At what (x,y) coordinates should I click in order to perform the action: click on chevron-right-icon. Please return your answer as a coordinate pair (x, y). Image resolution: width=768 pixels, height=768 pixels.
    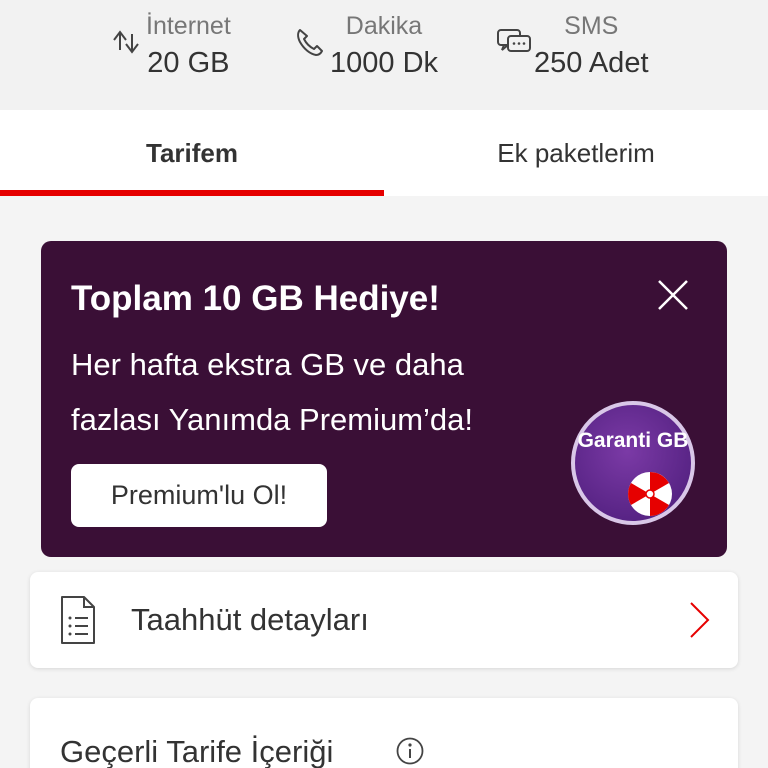
    Looking at the image, I should click on (700, 620).